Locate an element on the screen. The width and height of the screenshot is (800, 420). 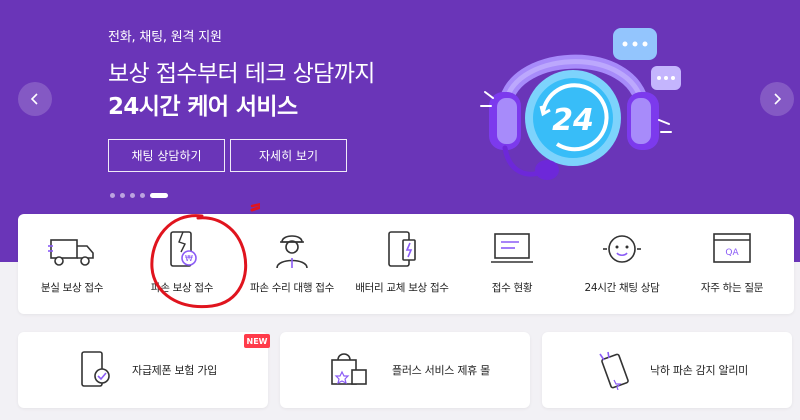
promo-label: 낙하 파손 감지 알리미 is located at coordinates (699, 370).